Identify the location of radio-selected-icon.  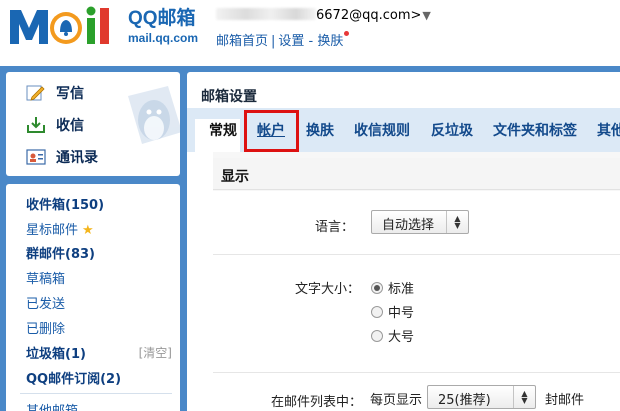
(377, 287).